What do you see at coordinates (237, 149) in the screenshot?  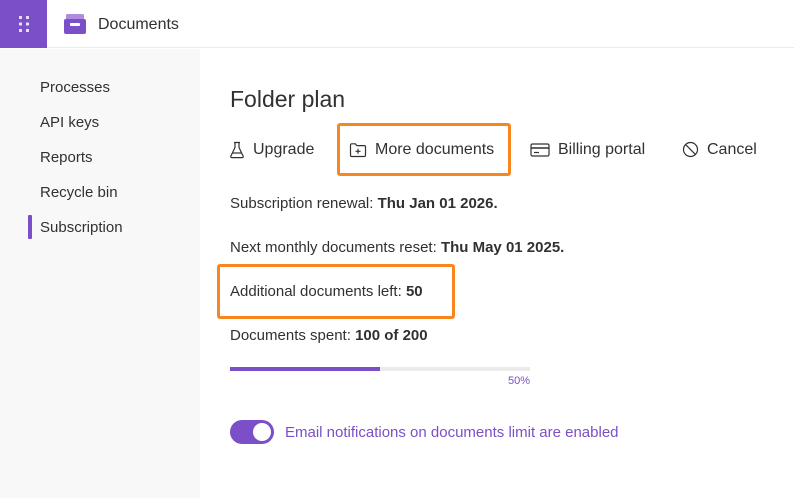 I see `flask-icon` at bounding box center [237, 149].